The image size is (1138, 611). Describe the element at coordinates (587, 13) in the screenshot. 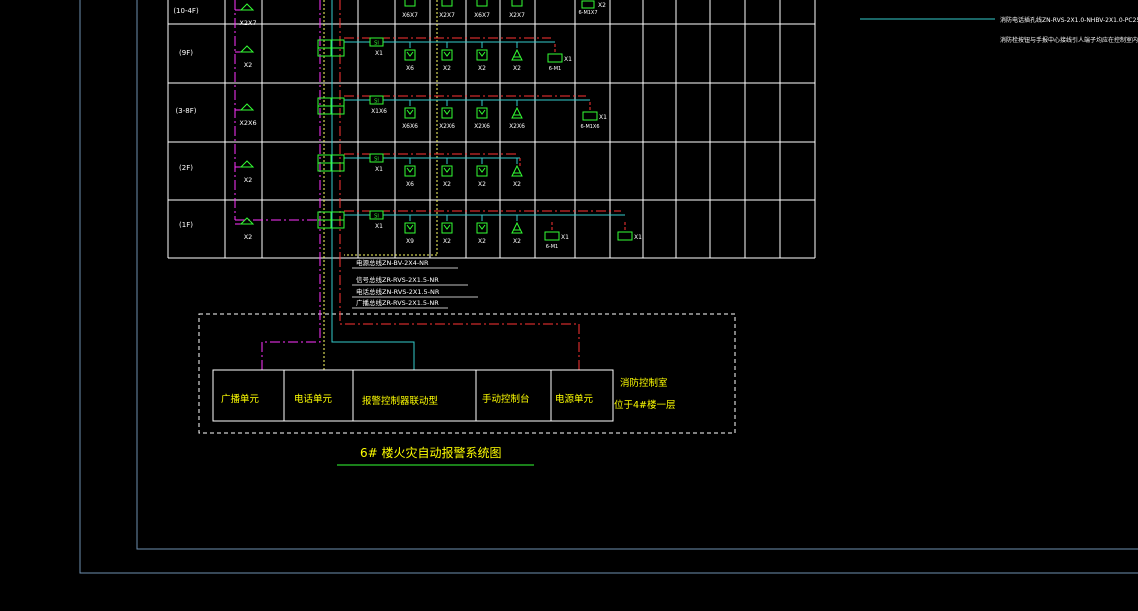

I see `top-right-tag: 6-M1X7` at that location.